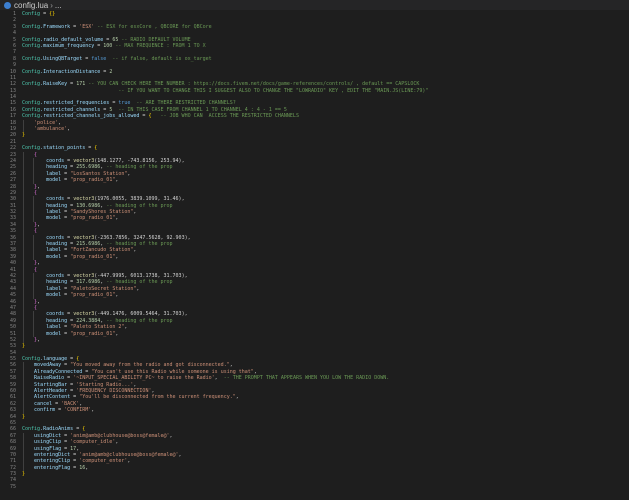 This screenshot has width=629, height=500. What do you see at coordinates (51, 384) in the screenshot?
I see `code-token: StartingBar` at bounding box center [51, 384].